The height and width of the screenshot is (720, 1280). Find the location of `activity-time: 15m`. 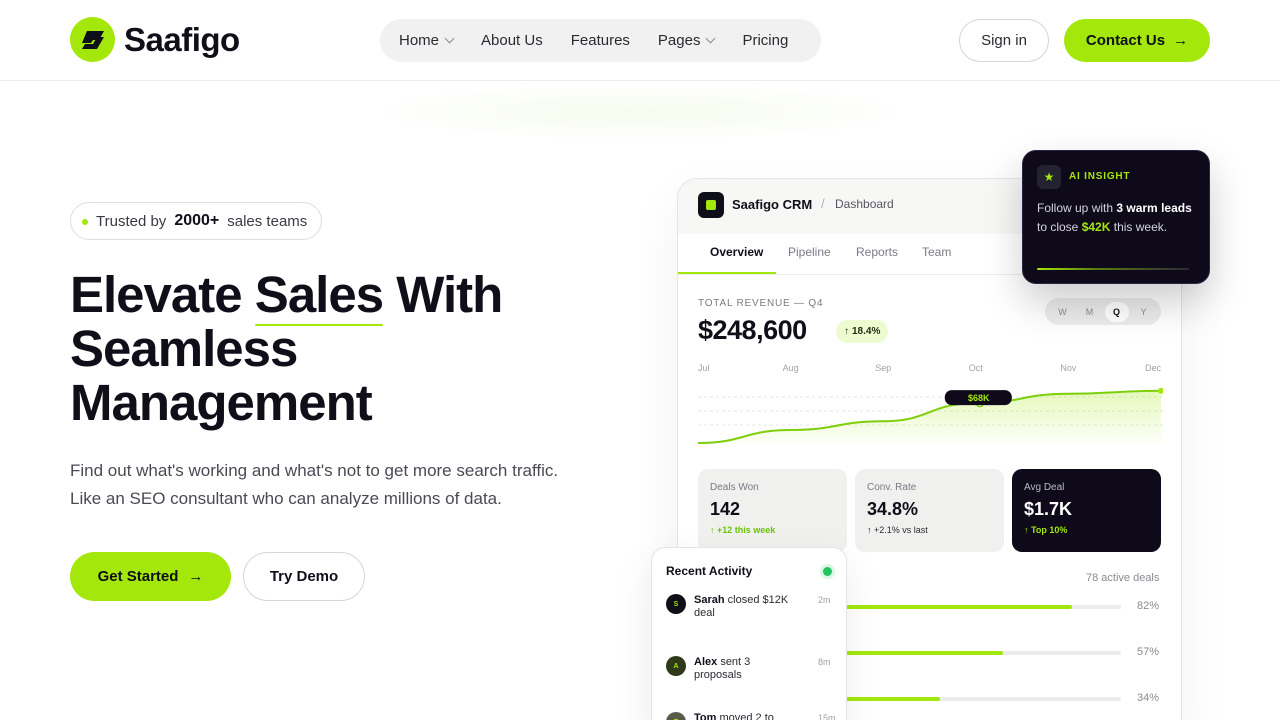

activity-time: 15m is located at coordinates (827, 716).